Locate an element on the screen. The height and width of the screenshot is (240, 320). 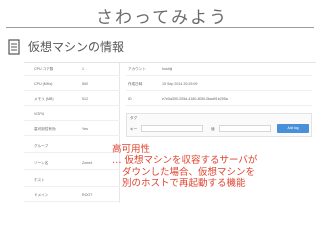
spec-row: ホスト is located at coordinates (72, 180).